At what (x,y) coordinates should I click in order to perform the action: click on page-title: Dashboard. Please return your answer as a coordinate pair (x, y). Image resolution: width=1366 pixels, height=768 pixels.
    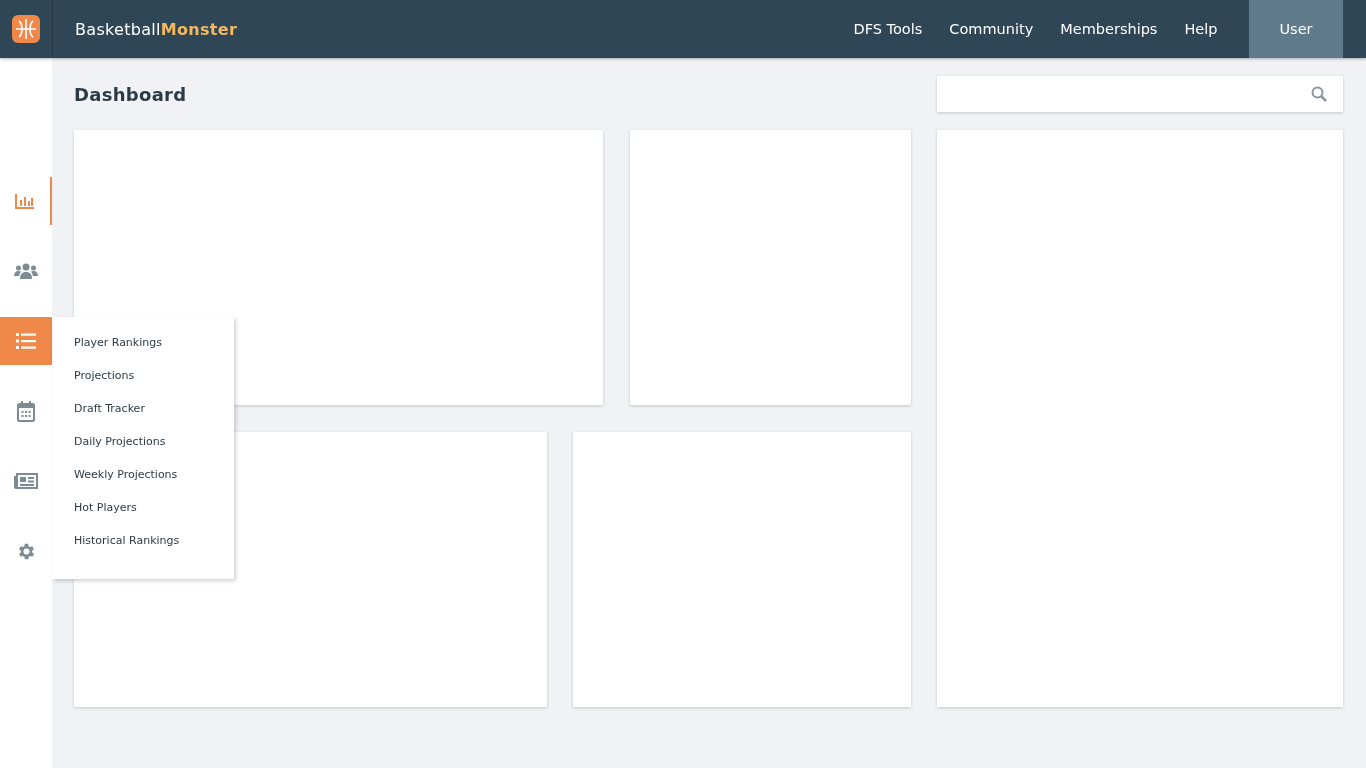
    Looking at the image, I should click on (131, 94).